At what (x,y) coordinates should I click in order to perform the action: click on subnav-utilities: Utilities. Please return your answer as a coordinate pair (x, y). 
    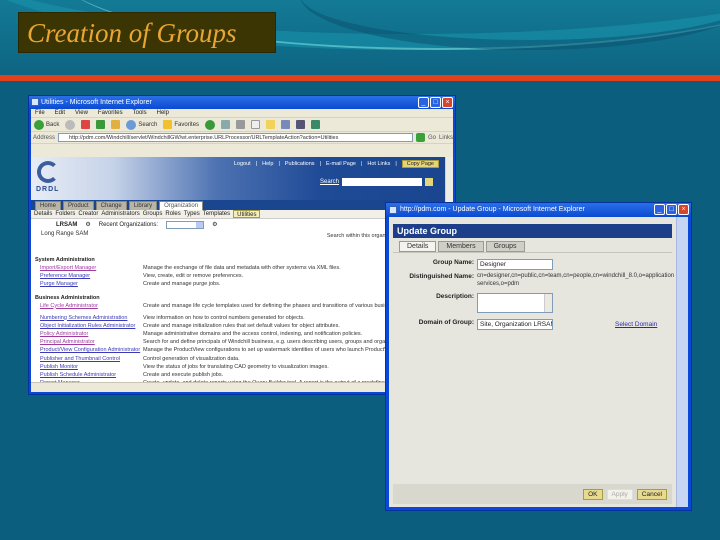
    Looking at the image, I should click on (247, 214).